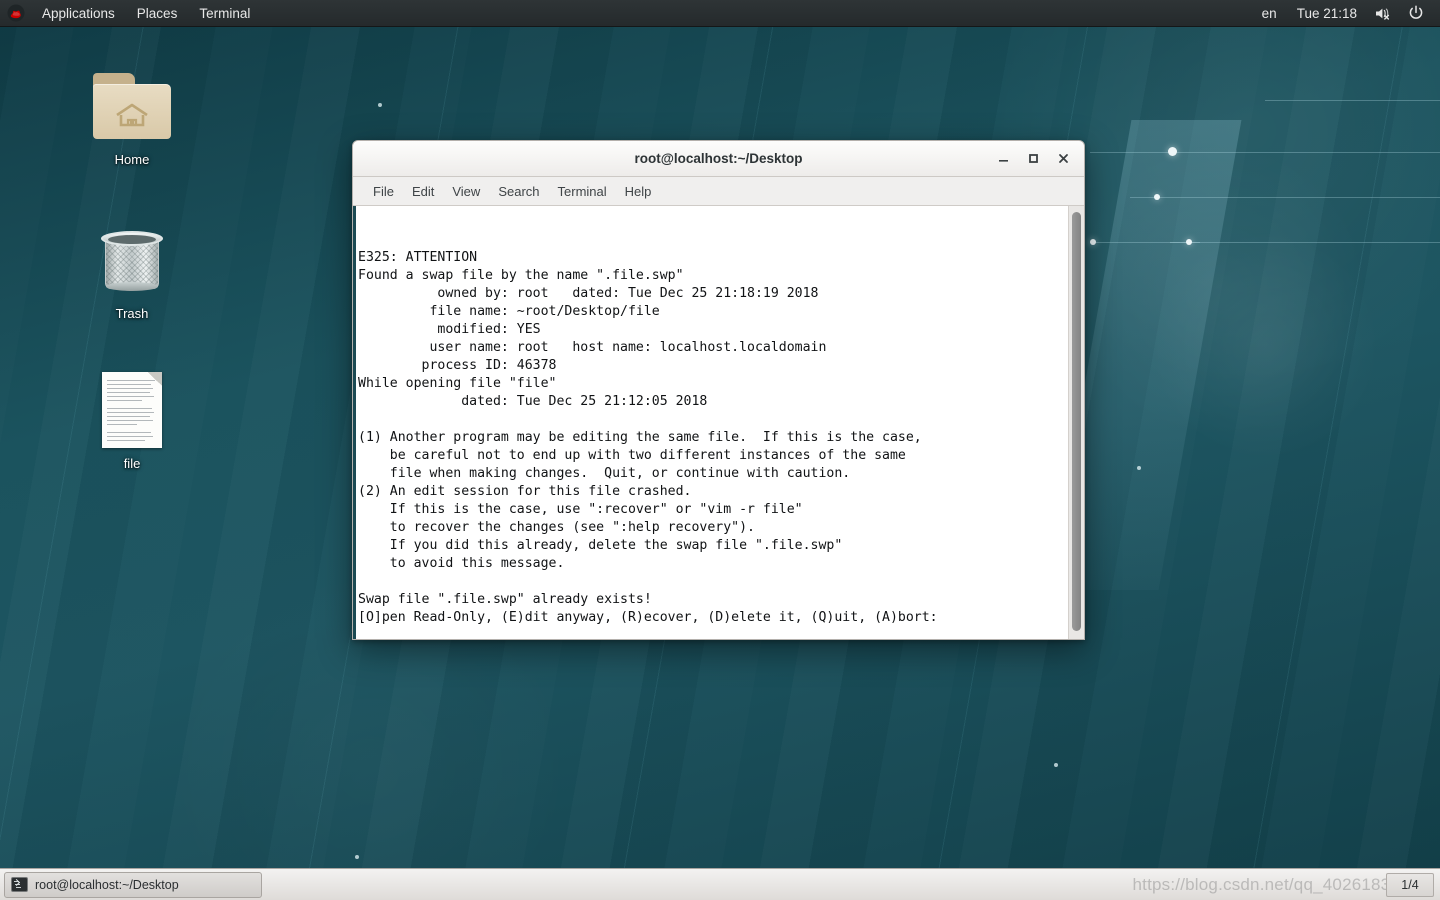 Image resolution: width=1440 pixels, height=900 pixels. I want to click on trash-icon, so click(132, 260).